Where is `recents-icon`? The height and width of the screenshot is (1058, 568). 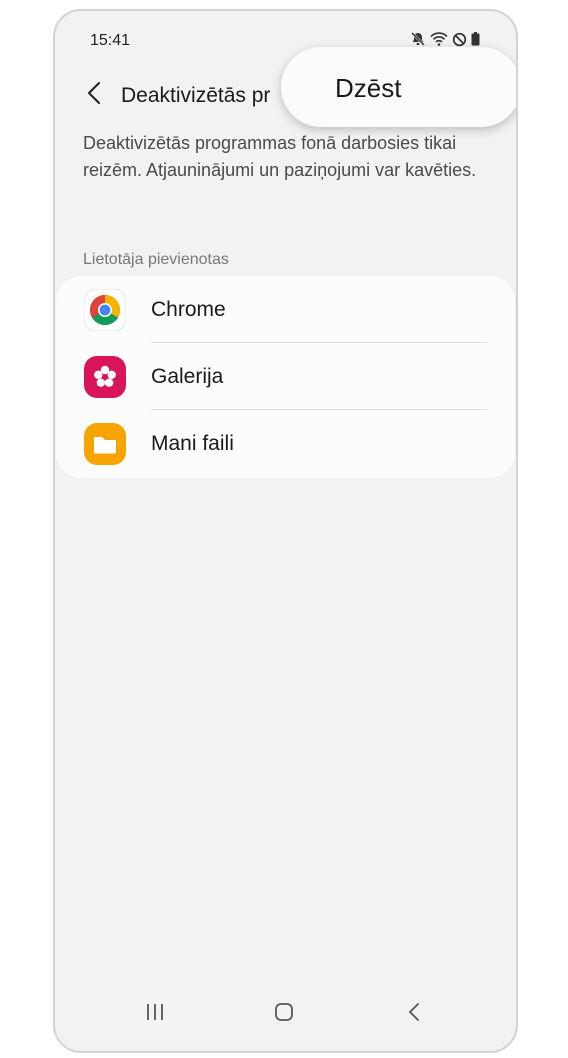 recents-icon is located at coordinates (155, 1014).